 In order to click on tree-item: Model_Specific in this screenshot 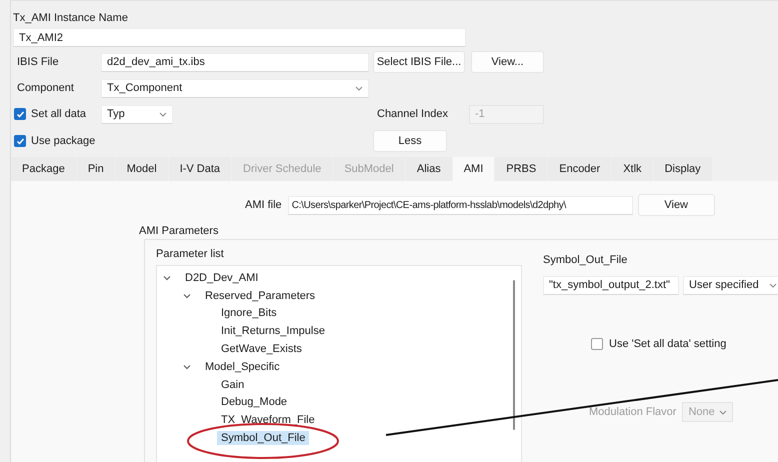, I will do `click(242, 367)`.